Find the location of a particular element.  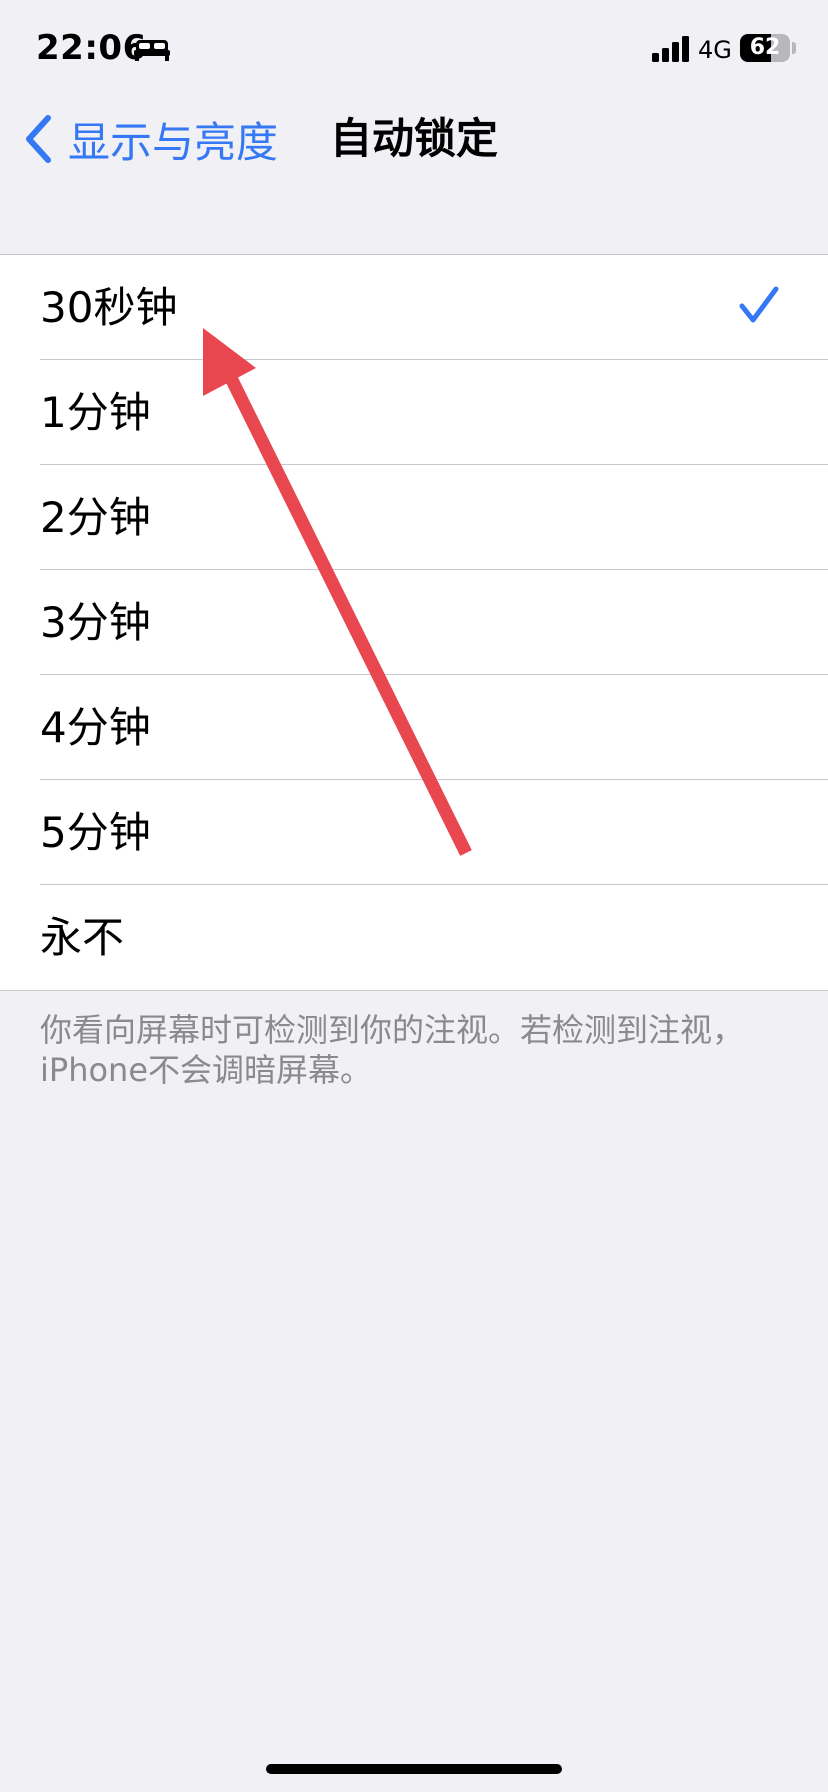

battery-cap is located at coordinates (794, 48).